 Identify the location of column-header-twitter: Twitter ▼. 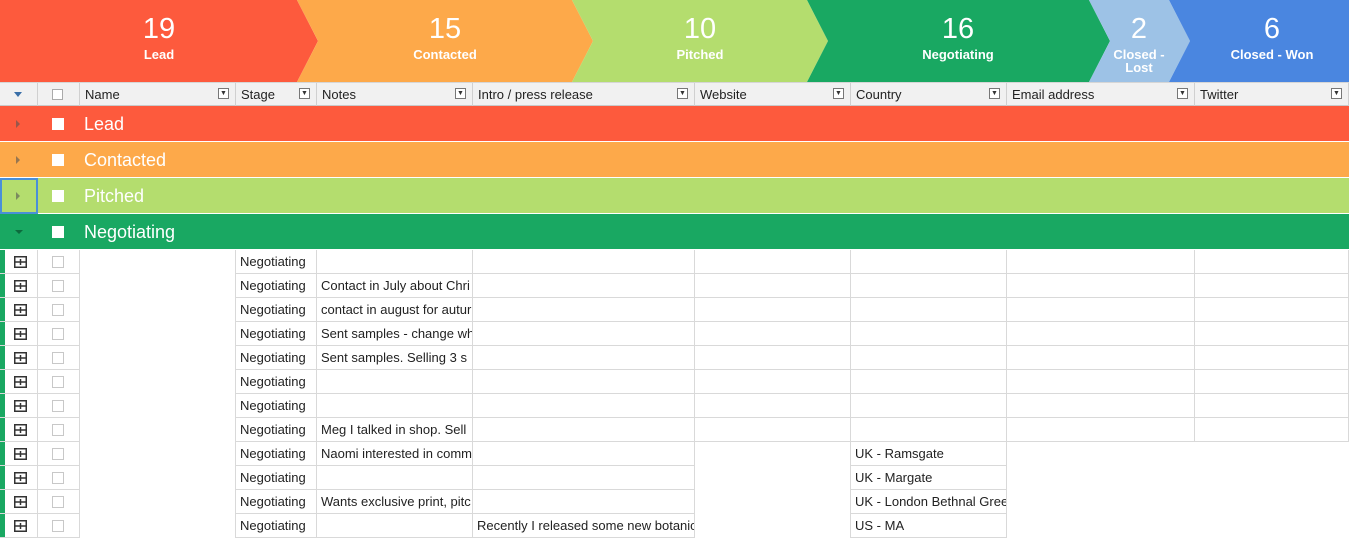
(1272, 94).